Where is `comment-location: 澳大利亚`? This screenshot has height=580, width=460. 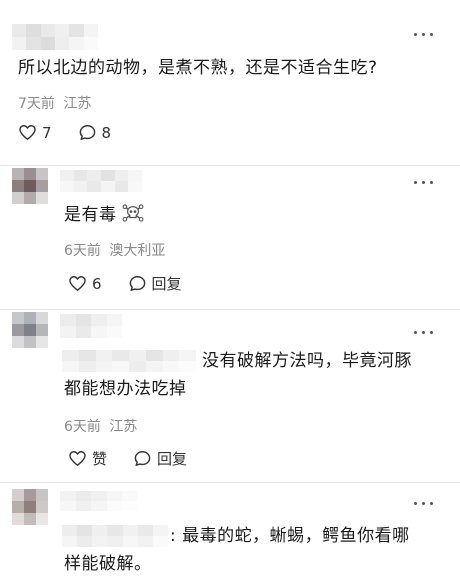
comment-location: 澳大利亚 is located at coordinates (137, 251).